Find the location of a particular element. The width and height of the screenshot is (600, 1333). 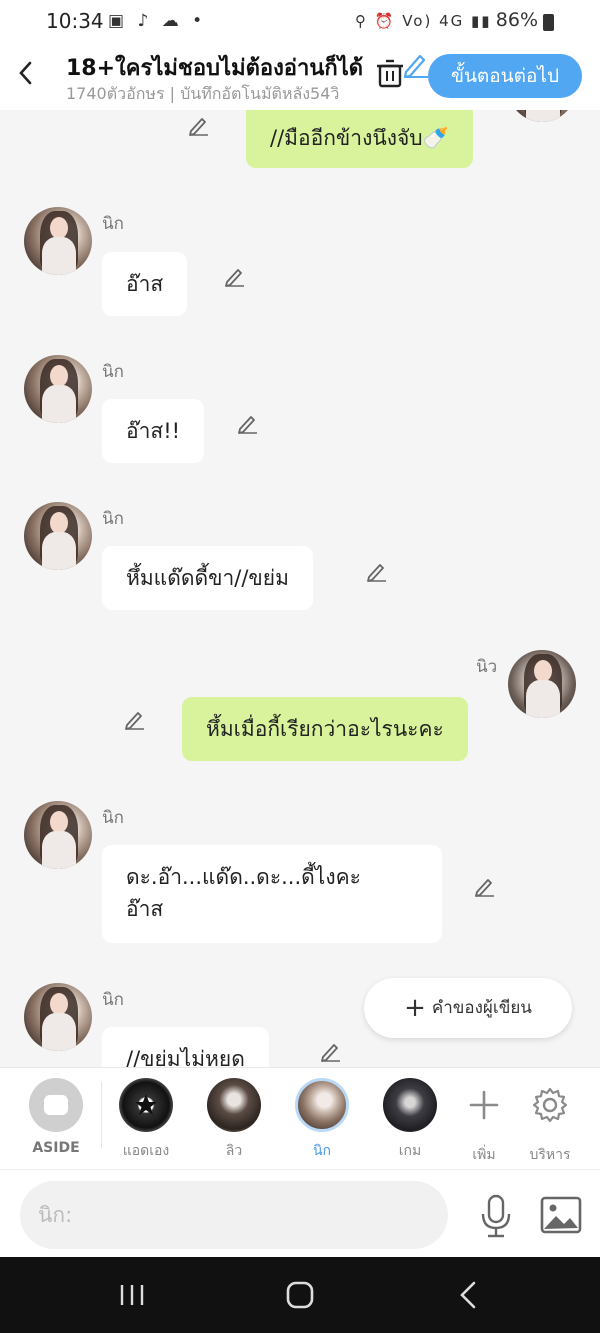

page-subtitle: 1740ตัวอักษร | บันทึกอัตโนมัติหลัง54วิ is located at coordinates (203, 93).